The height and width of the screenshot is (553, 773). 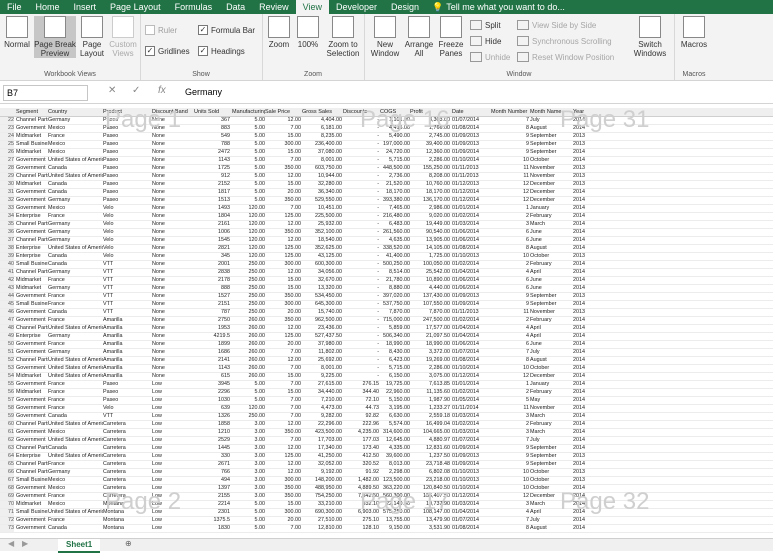 I want to click on cell: 1, so click(x=510, y=384).